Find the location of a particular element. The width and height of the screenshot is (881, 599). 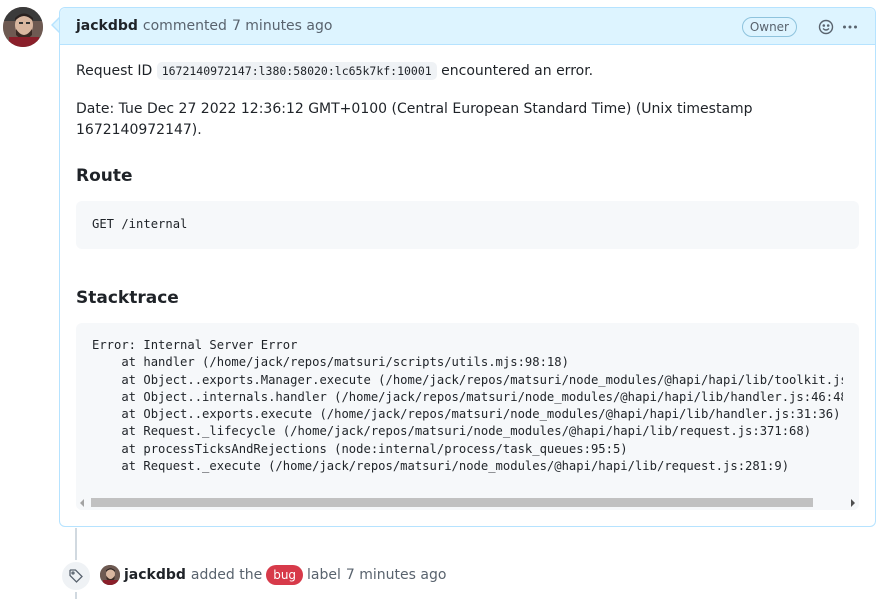

route-code: GET /internal is located at coordinates (140, 224).